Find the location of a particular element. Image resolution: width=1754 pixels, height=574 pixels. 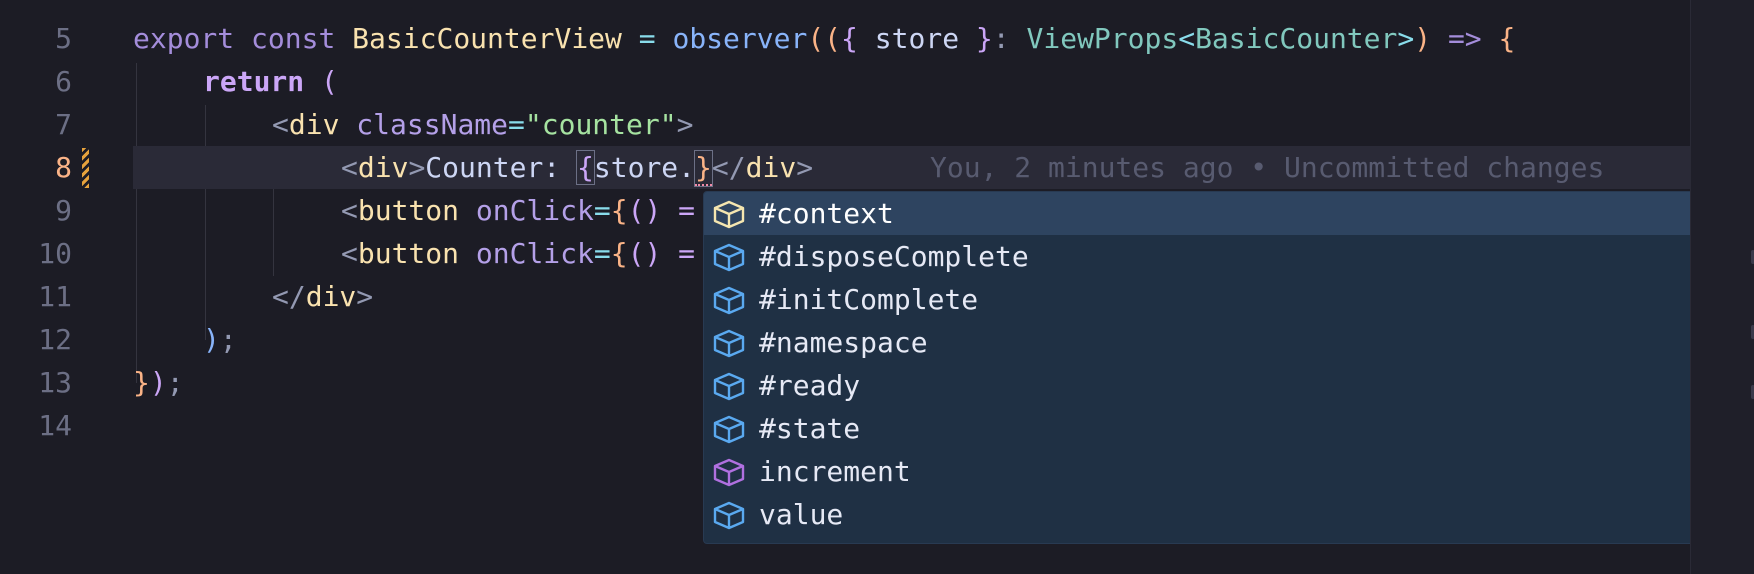

attribute-name: className is located at coordinates (424, 124).